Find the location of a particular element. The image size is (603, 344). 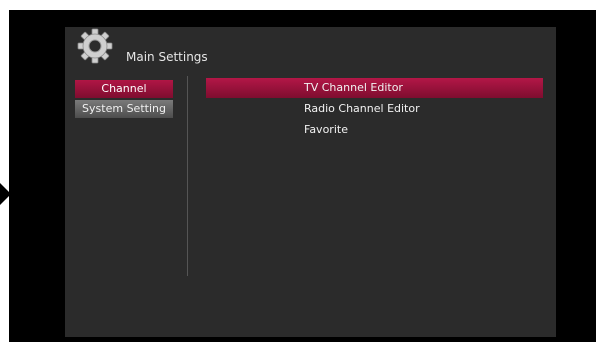

gear-icon is located at coordinates (95, 46).